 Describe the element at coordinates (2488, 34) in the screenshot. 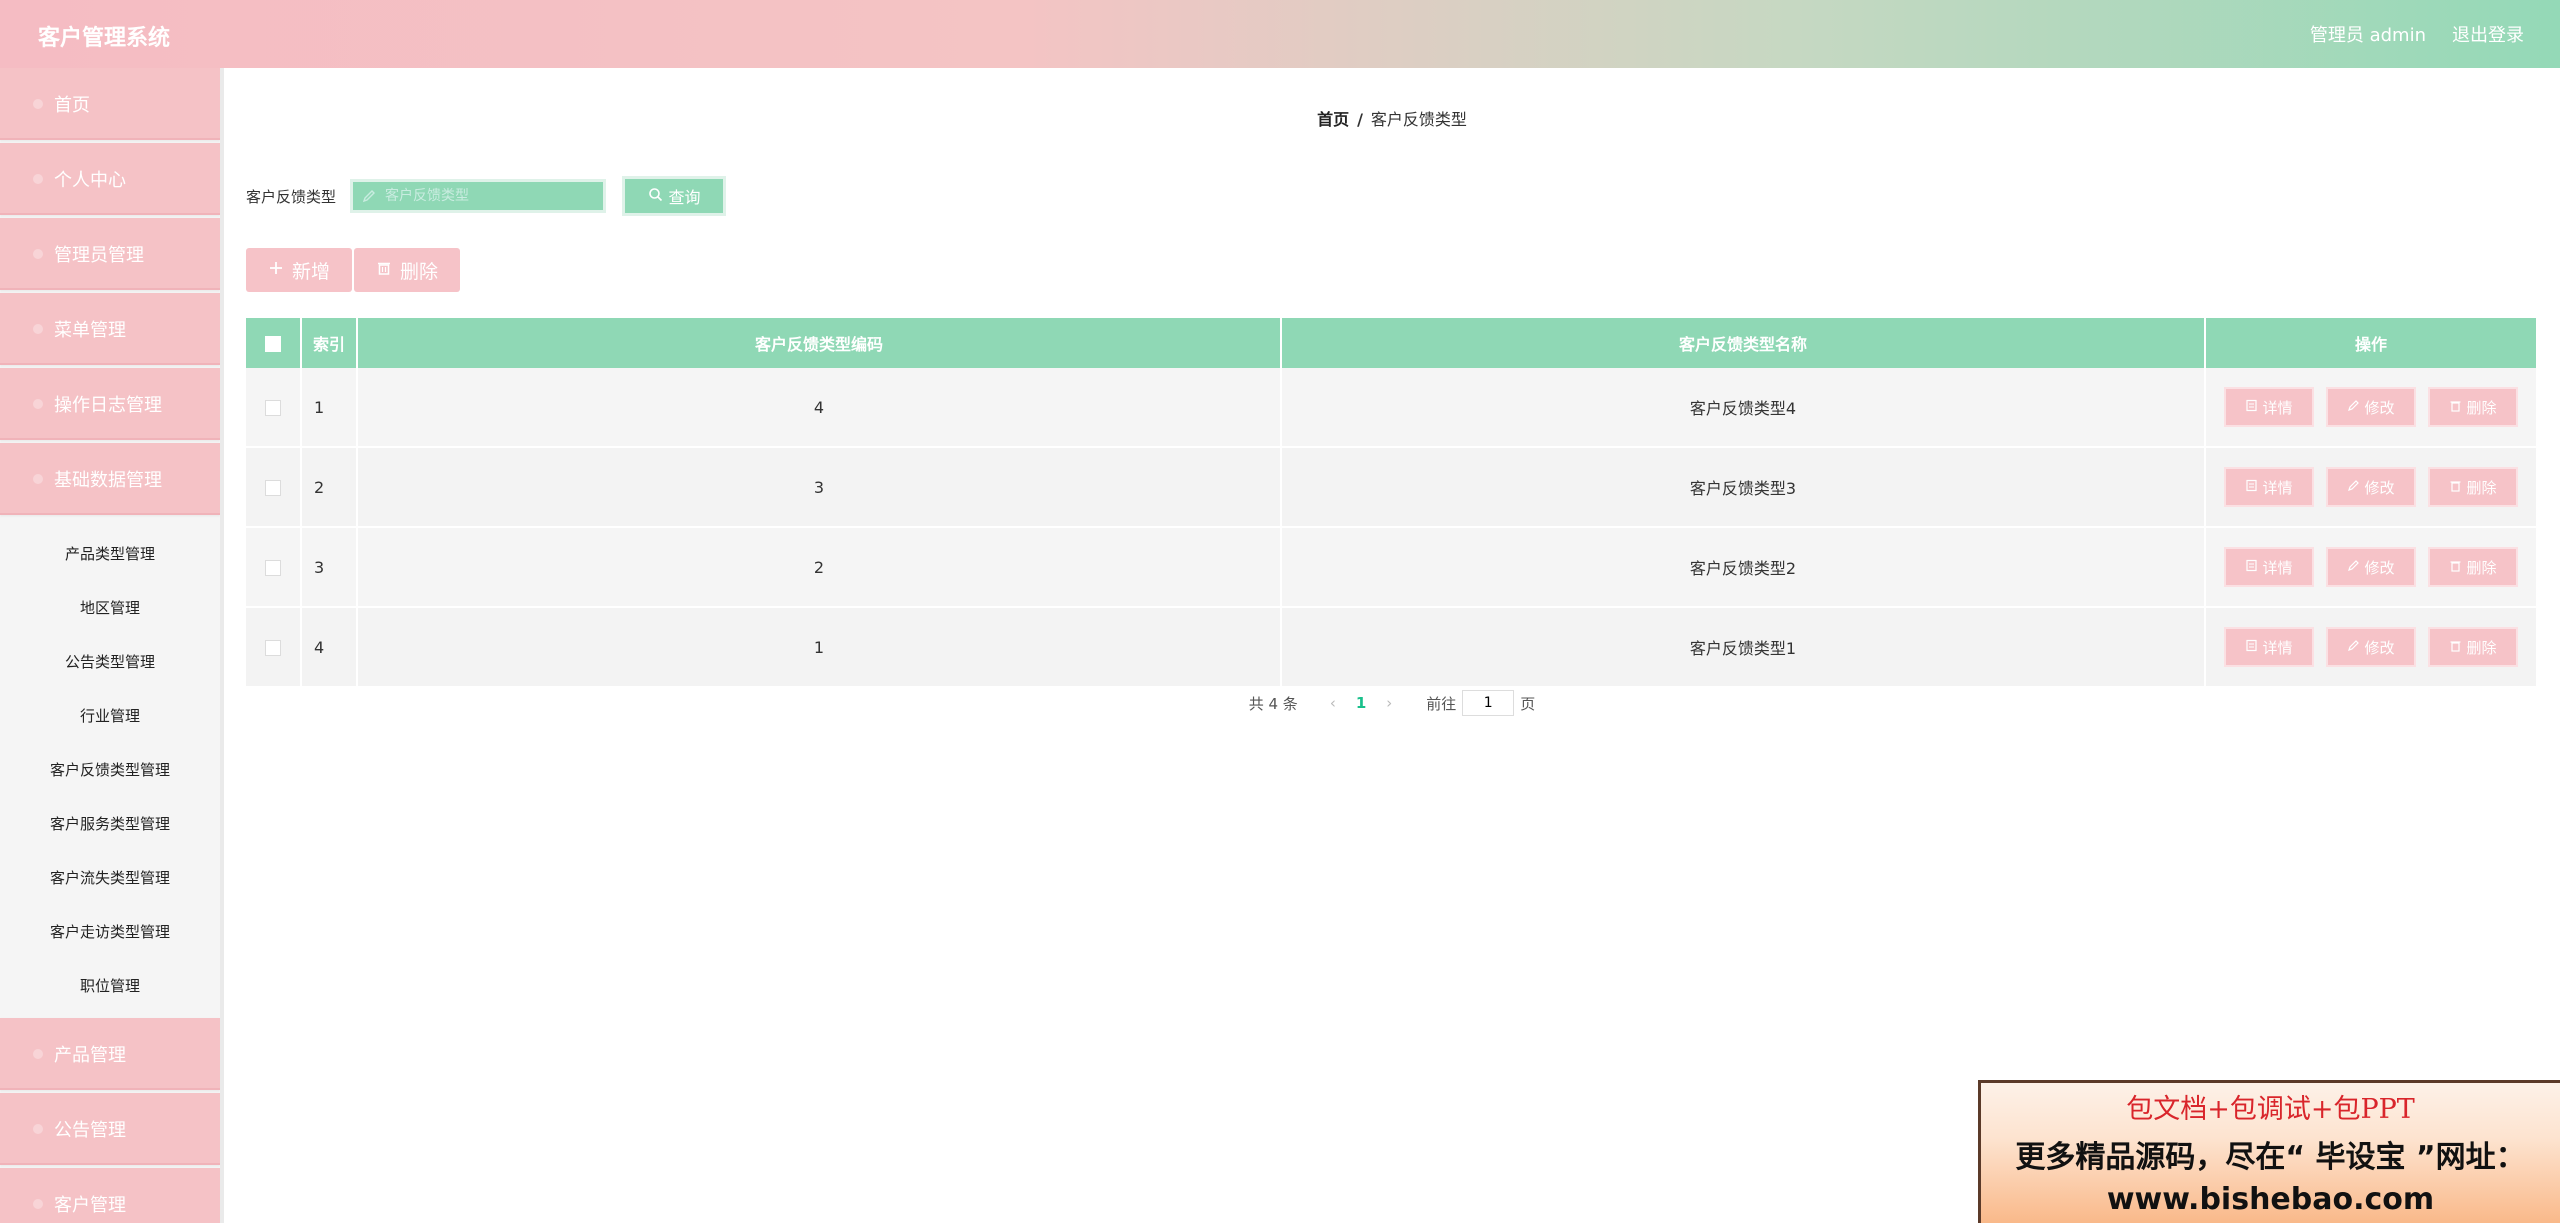

I see `logout-link: 退出登录` at that location.